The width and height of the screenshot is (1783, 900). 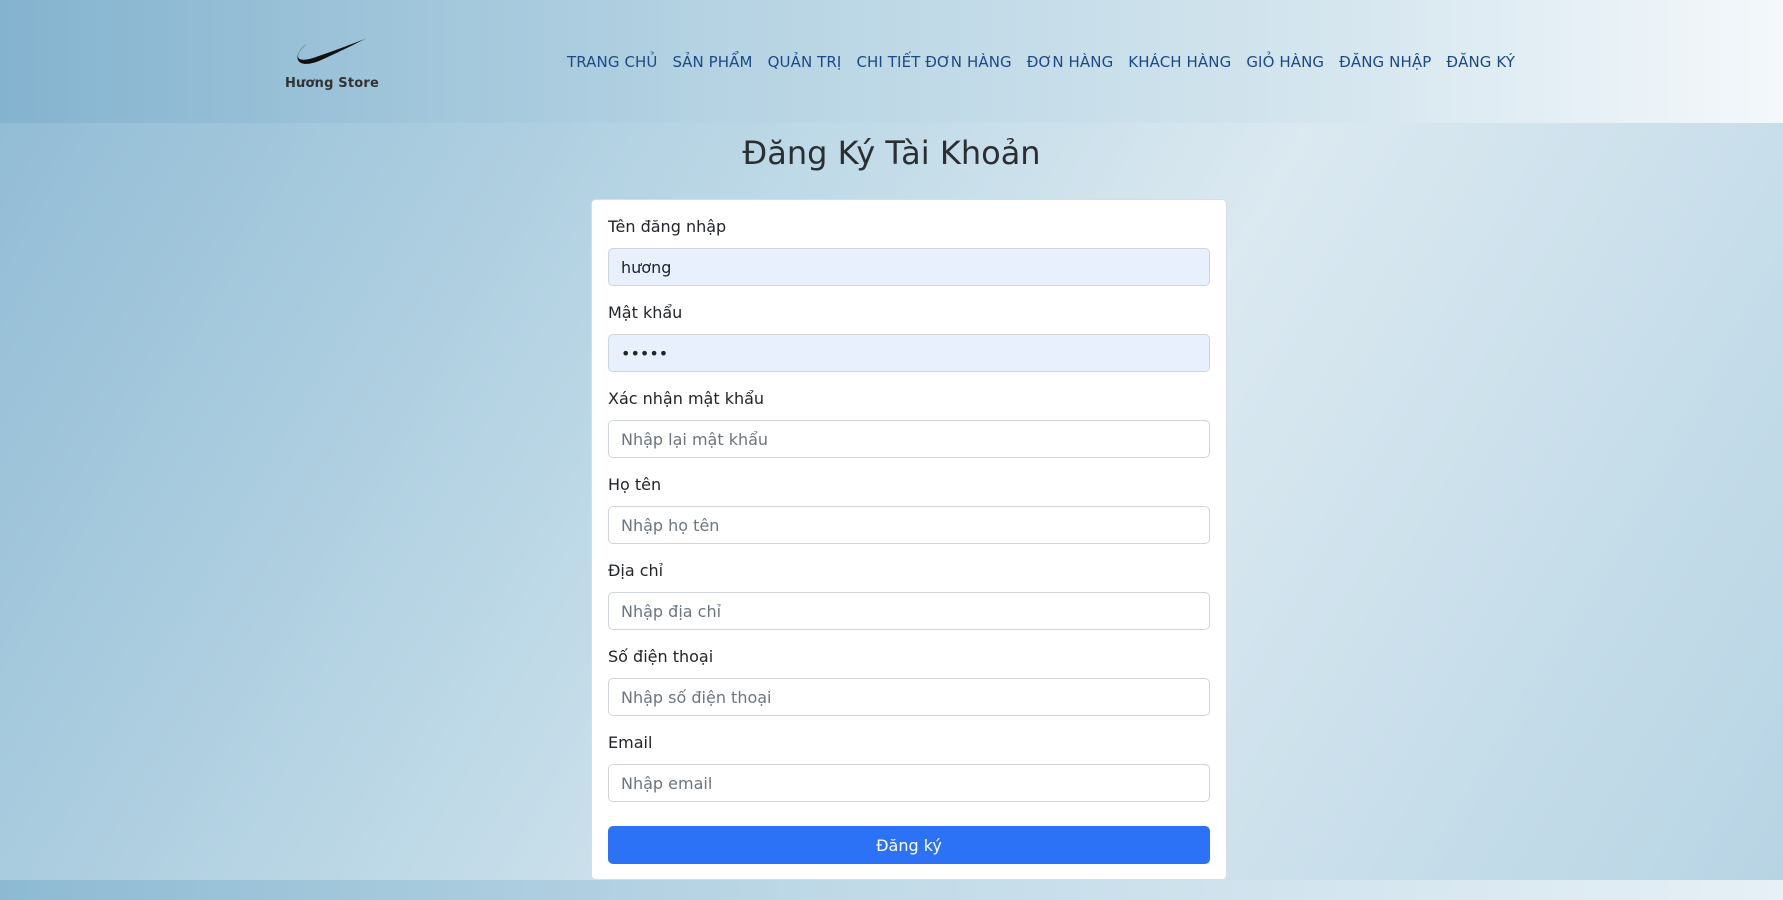 I want to click on phone-input, so click(x=909, y=697).